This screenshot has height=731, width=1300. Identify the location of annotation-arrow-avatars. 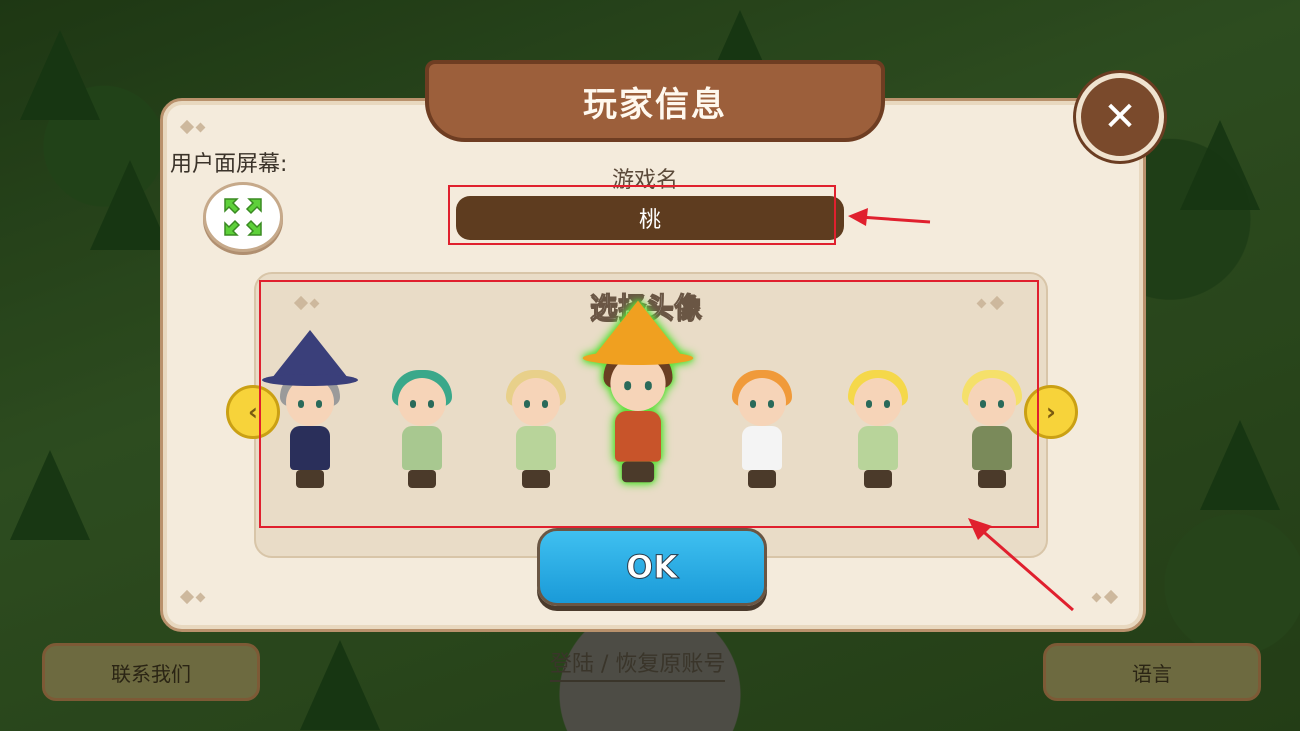
(1021, 565).